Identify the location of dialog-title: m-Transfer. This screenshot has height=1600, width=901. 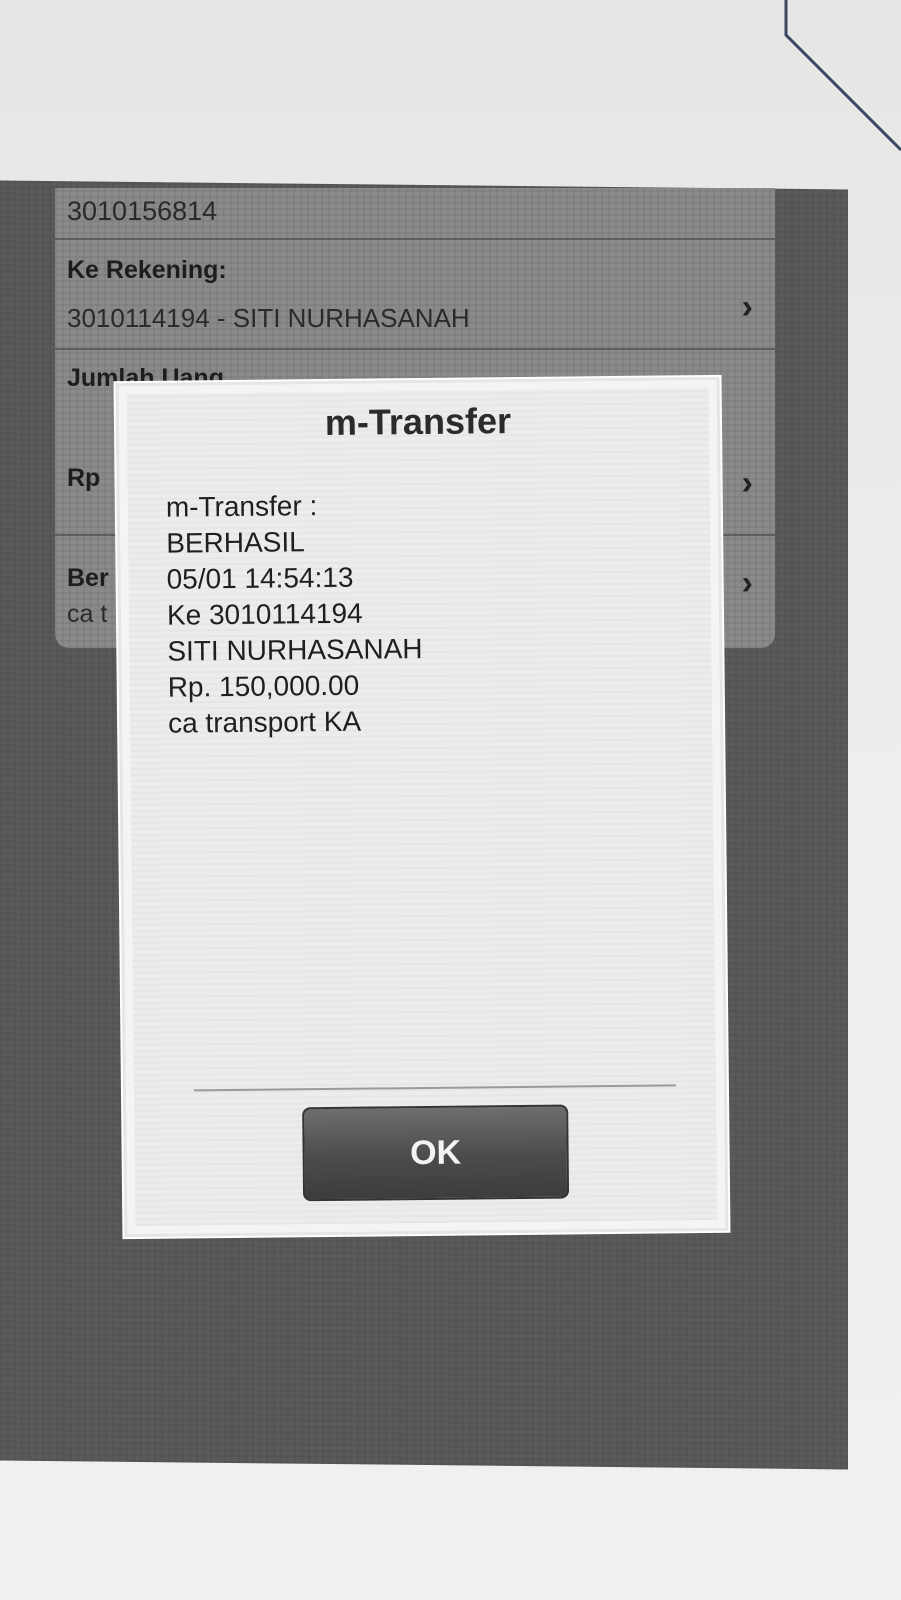
(418, 421).